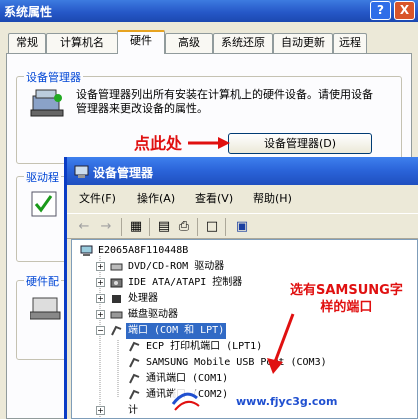 The height and width of the screenshot is (419, 418). What do you see at coordinates (45, 308) in the screenshot?
I see `hardware-profile-icon` at bounding box center [45, 308].